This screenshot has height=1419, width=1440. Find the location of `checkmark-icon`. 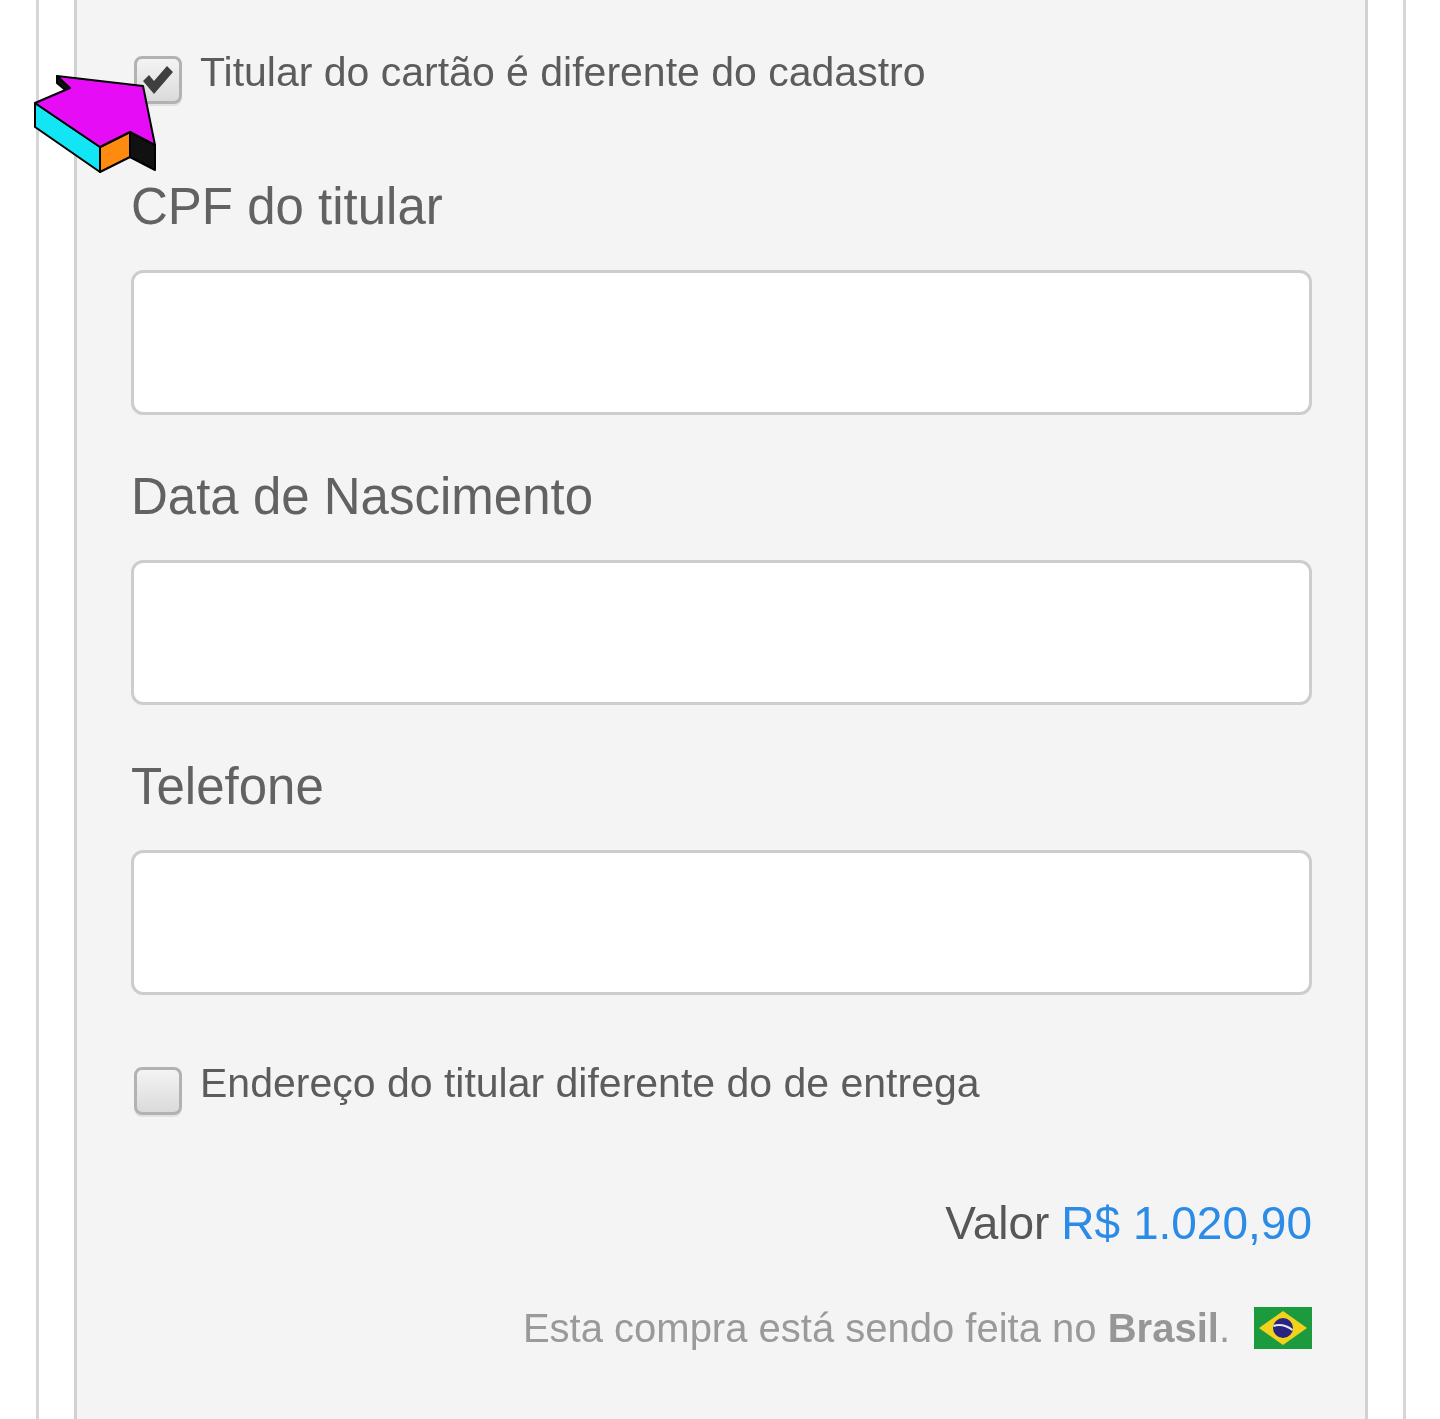

checkmark-icon is located at coordinates (158, 79).